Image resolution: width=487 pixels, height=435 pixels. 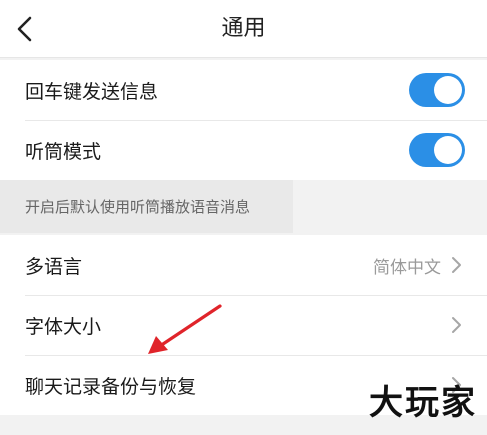 I want to click on nav-bar: 通用, so click(x=243, y=29).